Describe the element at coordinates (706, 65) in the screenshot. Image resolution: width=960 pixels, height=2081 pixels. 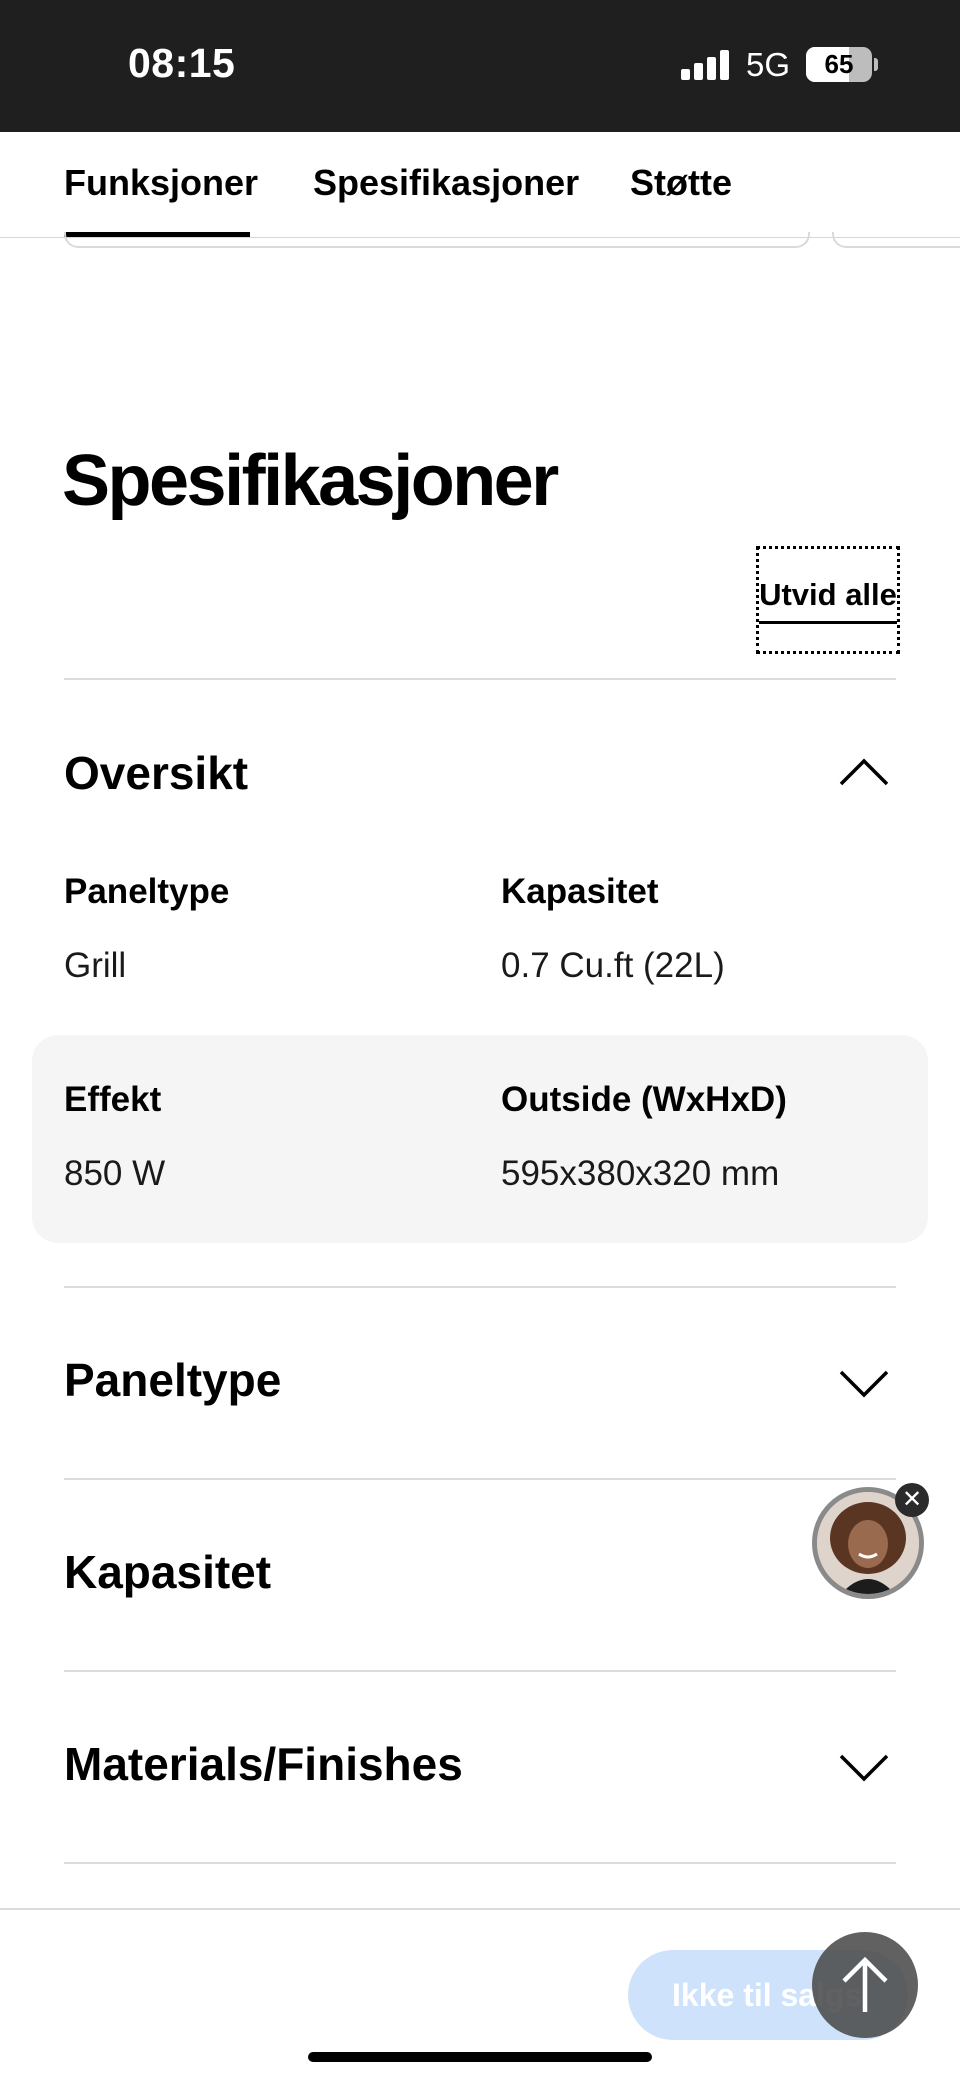
I see `signal-icon` at that location.